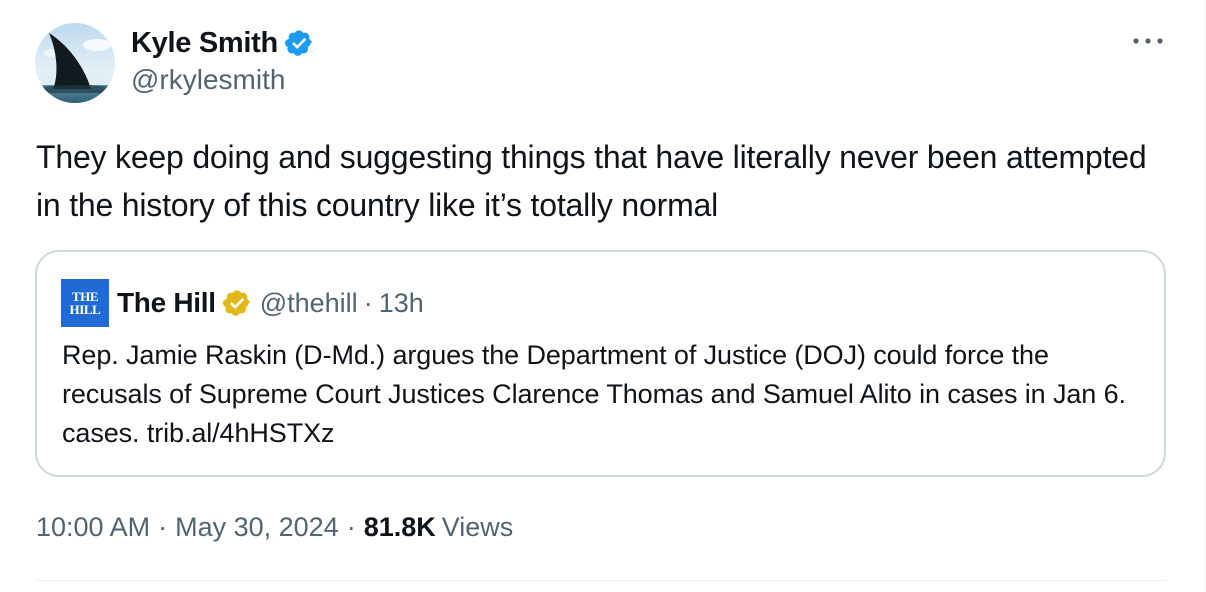 The image size is (1206, 592). I want to click on the-hill-logo: THE HILL, so click(85, 302).